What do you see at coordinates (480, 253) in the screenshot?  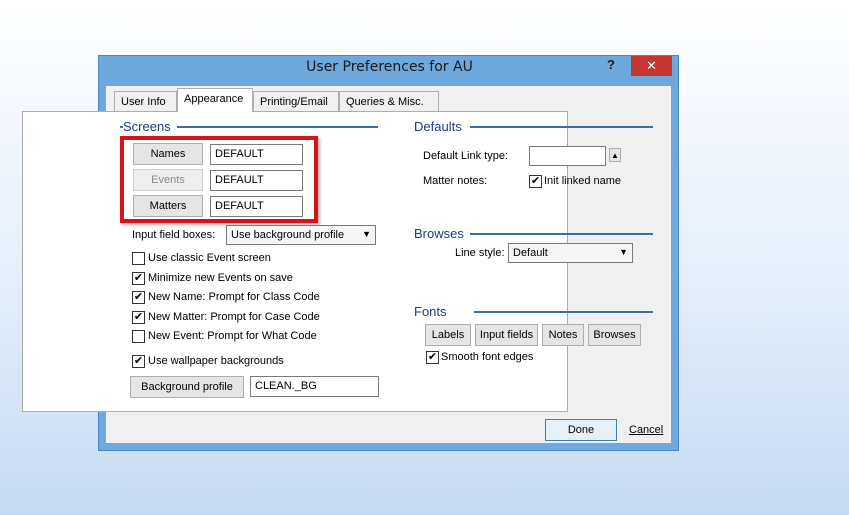 I see `line-style-label: Line style:` at bounding box center [480, 253].